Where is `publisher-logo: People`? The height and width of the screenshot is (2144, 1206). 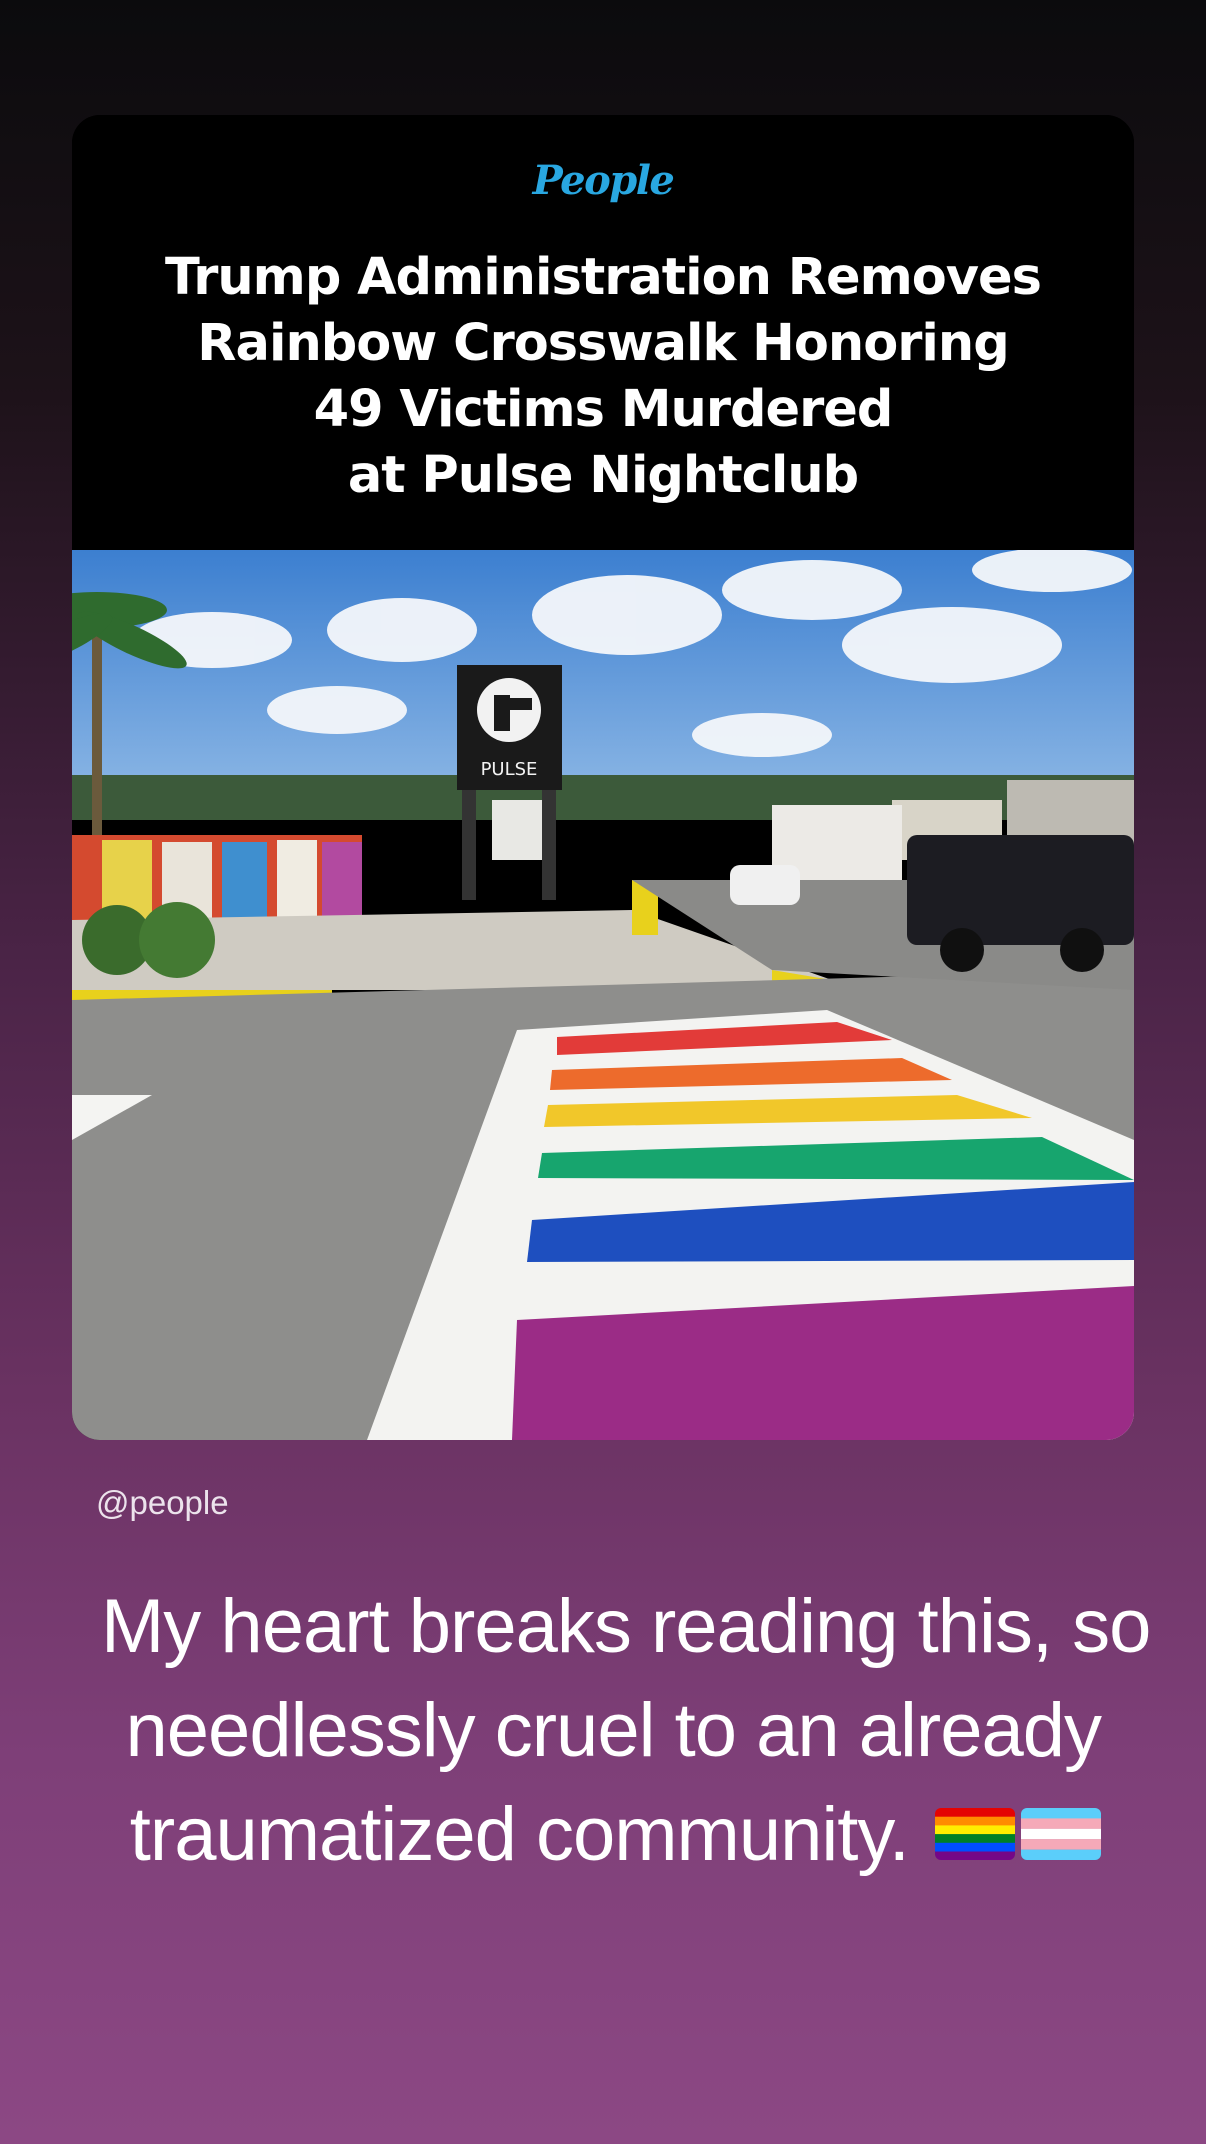 publisher-logo: People is located at coordinates (603, 180).